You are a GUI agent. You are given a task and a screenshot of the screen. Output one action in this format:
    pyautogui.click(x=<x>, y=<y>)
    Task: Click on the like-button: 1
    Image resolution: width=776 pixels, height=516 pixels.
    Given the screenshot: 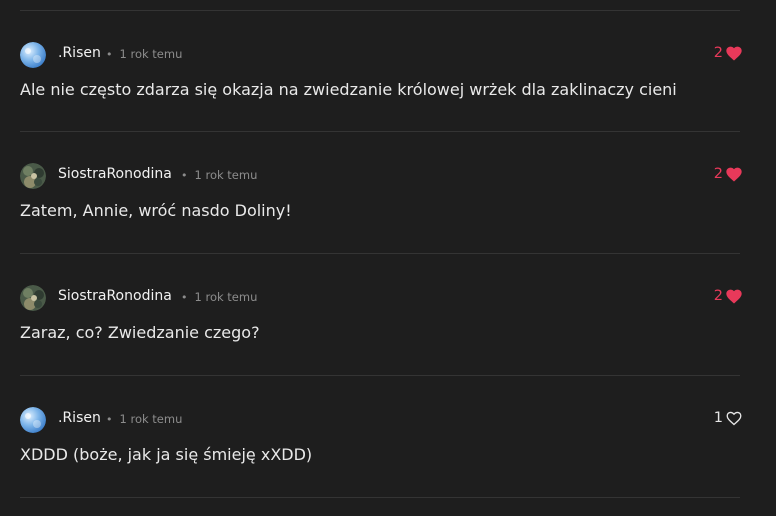 What is the action you would take?
    pyautogui.click(x=728, y=418)
    